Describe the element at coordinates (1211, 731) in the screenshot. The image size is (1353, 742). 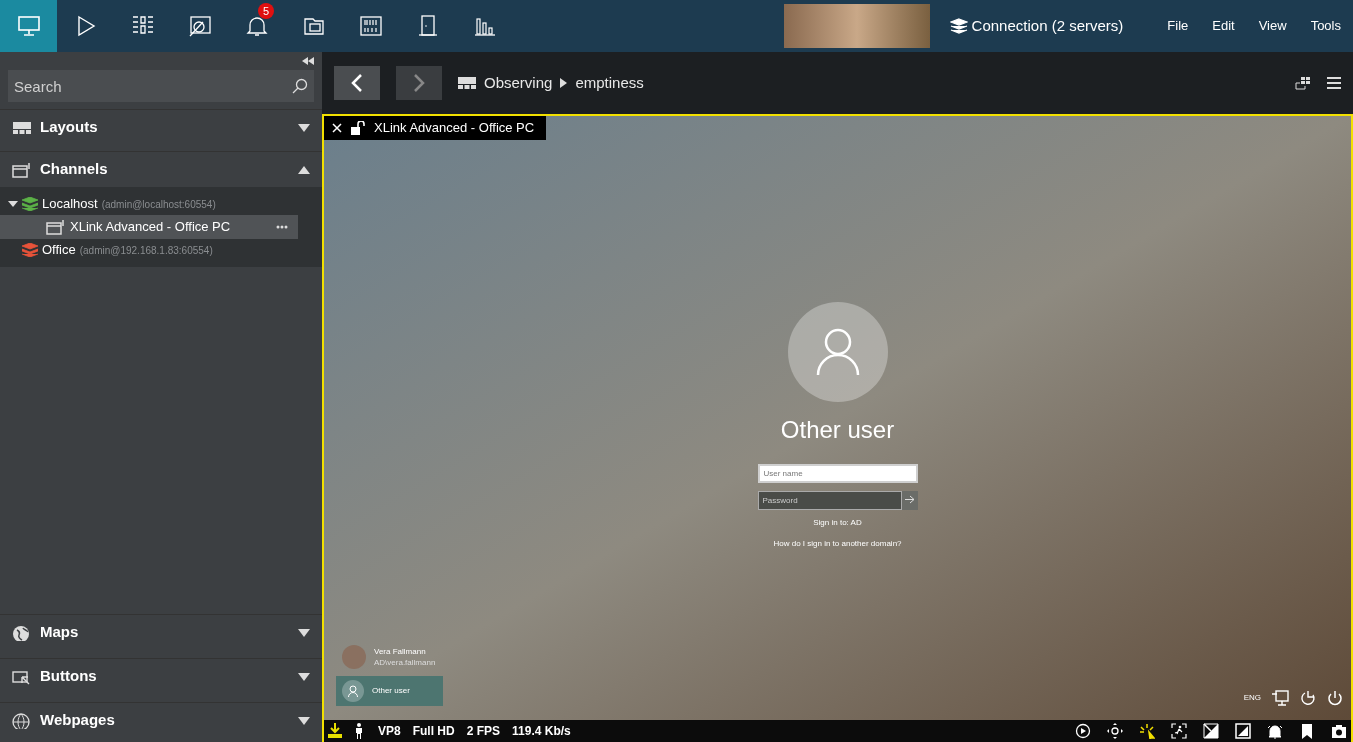
I see `diagonal-square-icon` at that location.